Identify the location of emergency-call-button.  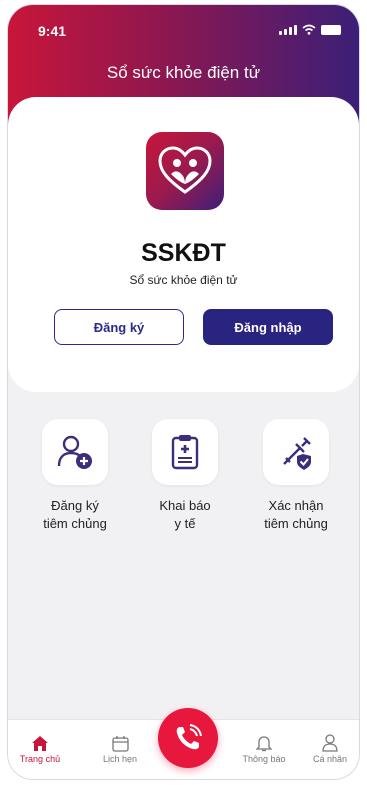
(188, 738).